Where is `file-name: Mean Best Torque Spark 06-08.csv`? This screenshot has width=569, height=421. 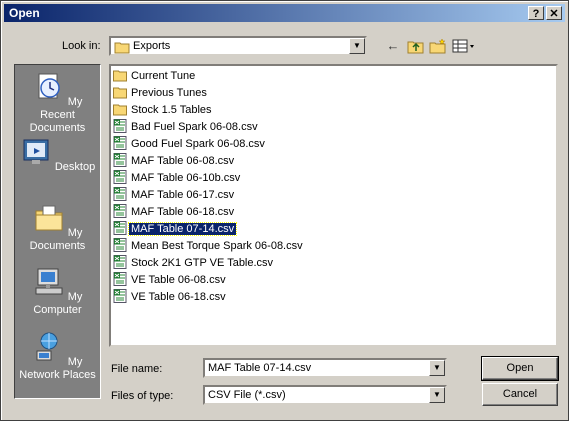
file-name: Mean Best Torque Spark 06-08.csv is located at coordinates (217, 246).